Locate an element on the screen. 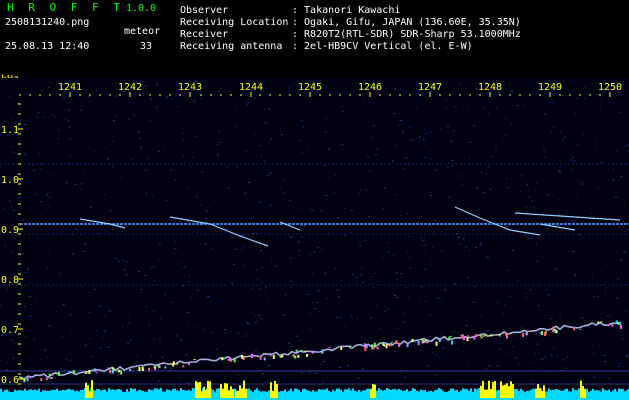 The image size is (629, 400). datetime: 25.08.13 12:40 is located at coordinates (47, 46).